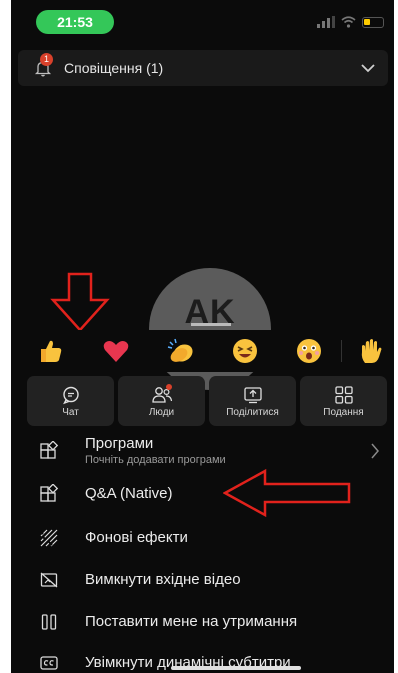  Describe the element at coordinates (207, 401) in the screenshot. I see `meeting-toolbar: Чат Люди Поділитися Подання` at that location.